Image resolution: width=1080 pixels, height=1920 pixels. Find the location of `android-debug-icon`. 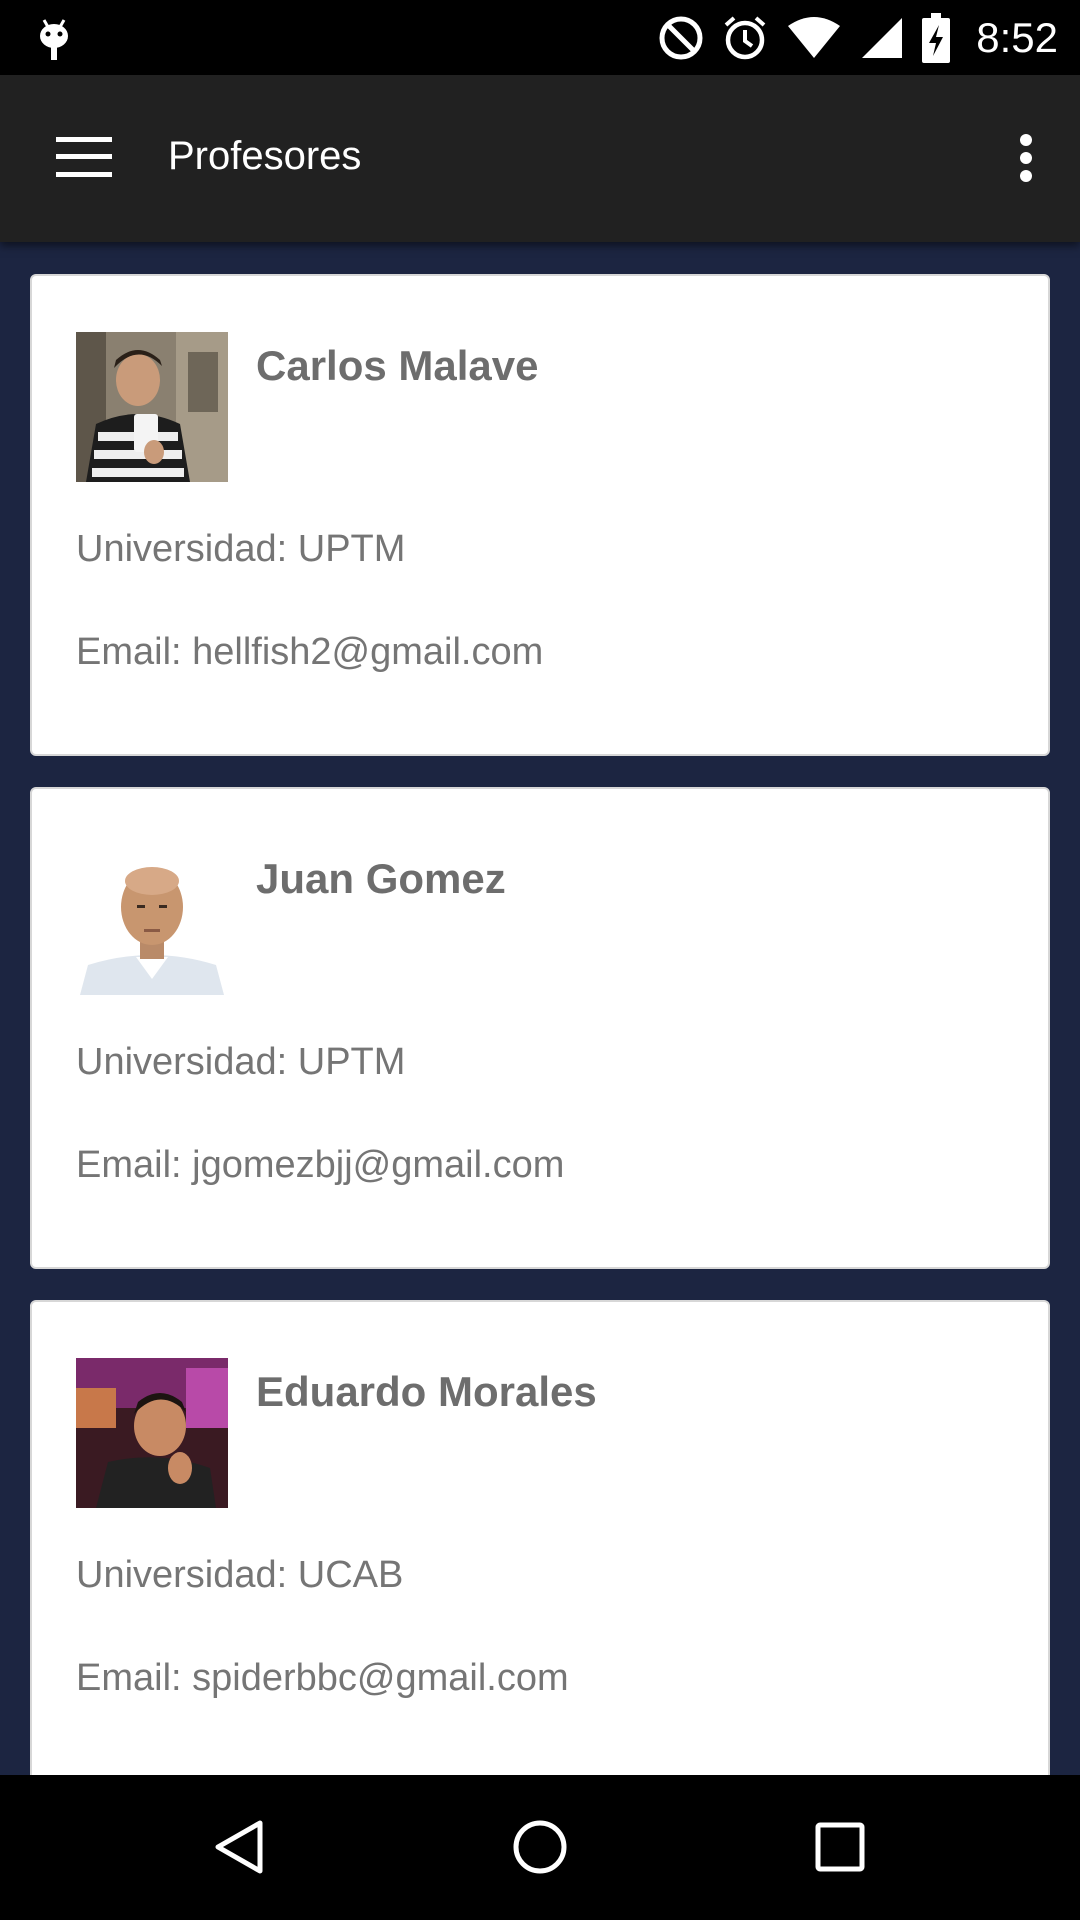

android-debug-icon is located at coordinates (54, 38).